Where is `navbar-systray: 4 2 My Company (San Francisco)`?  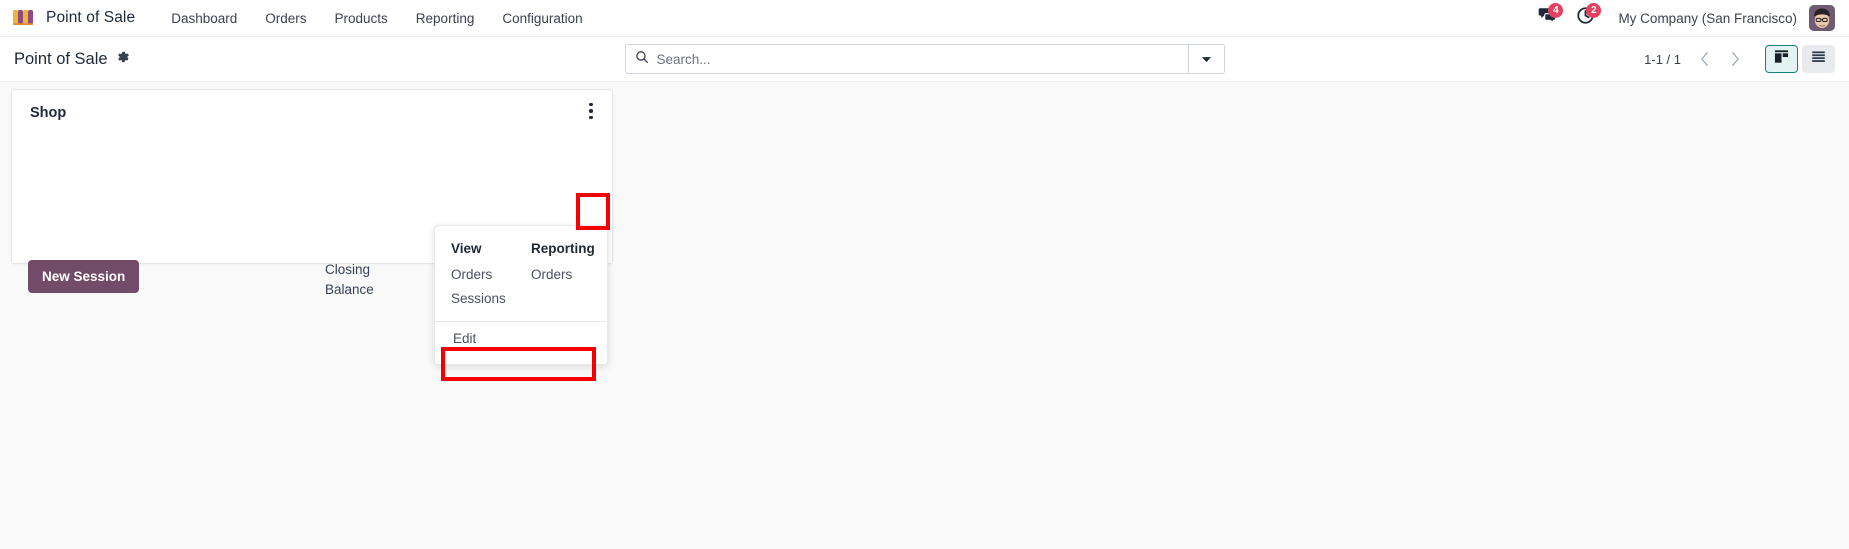
navbar-systray: 4 2 My Company (San Francisco) is located at coordinates (1681, 18).